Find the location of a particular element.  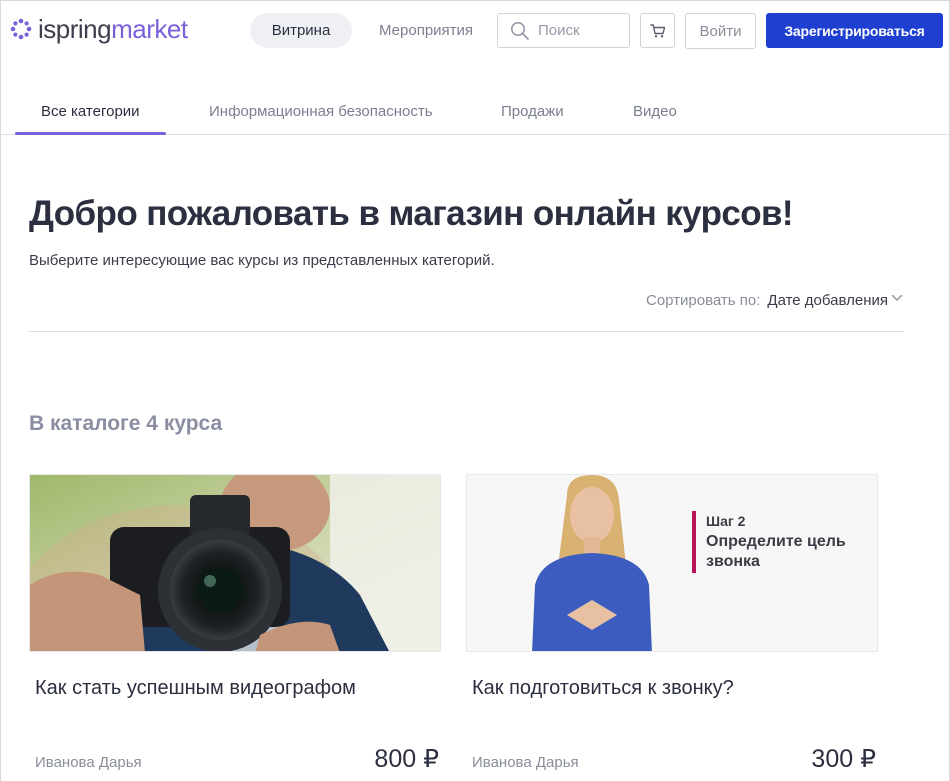

course-image-presenter: Шаг 2 Определите цель звонка is located at coordinates (672, 563).